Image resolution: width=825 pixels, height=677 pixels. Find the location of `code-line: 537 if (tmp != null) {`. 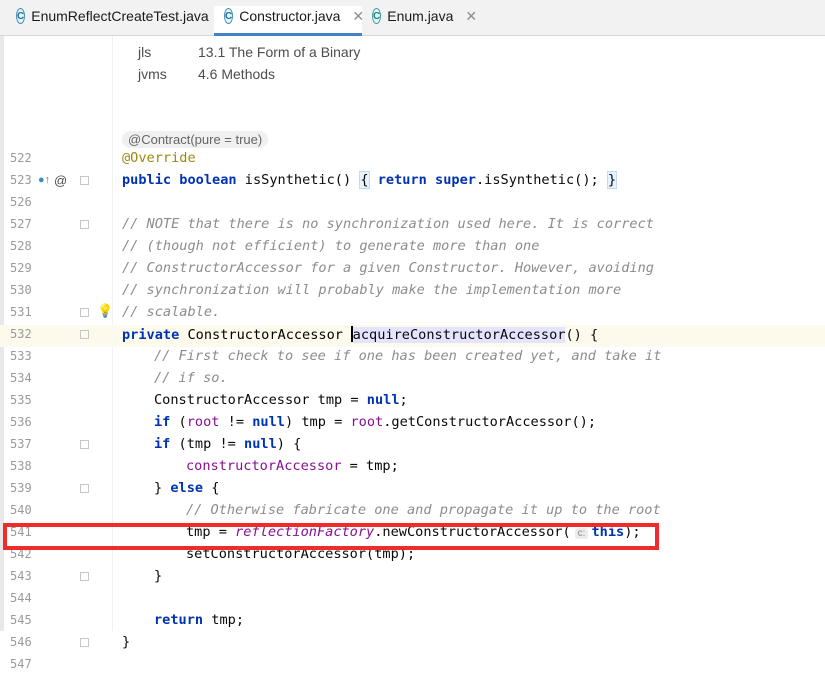

code-line: 537 if (tmp != null) { is located at coordinates (412, 446).